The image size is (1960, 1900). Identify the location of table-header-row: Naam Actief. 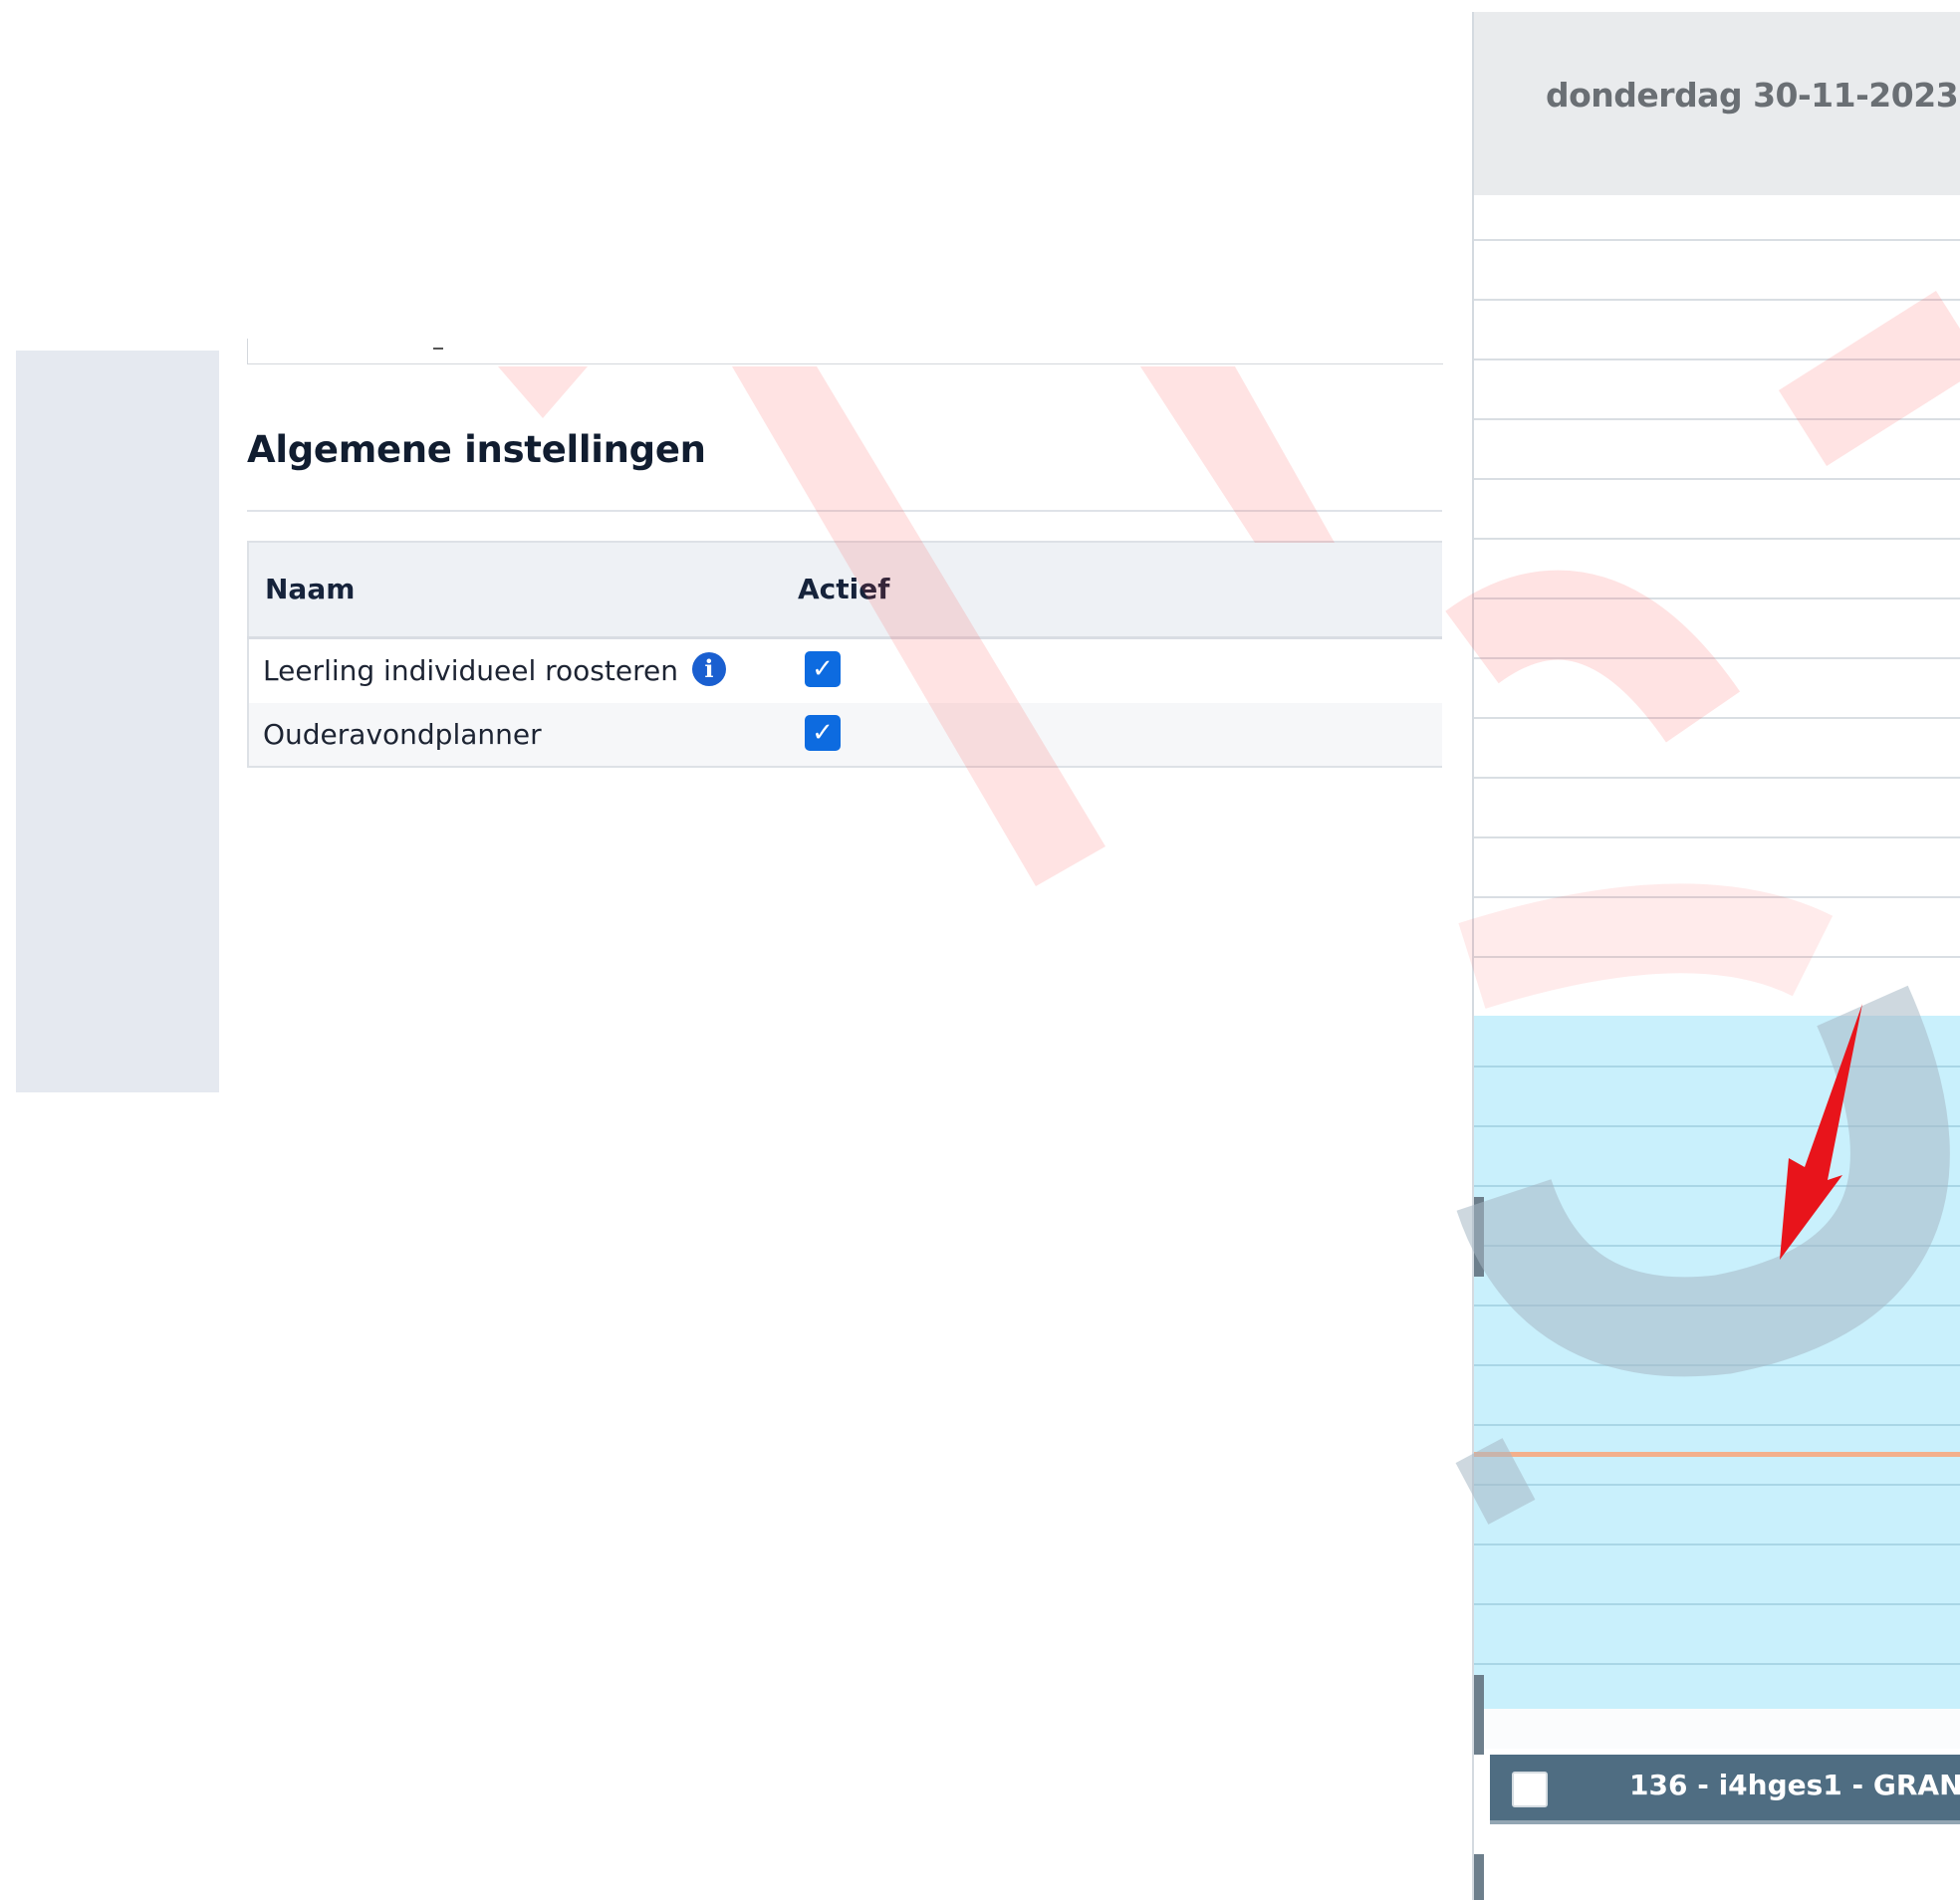
(845, 589).